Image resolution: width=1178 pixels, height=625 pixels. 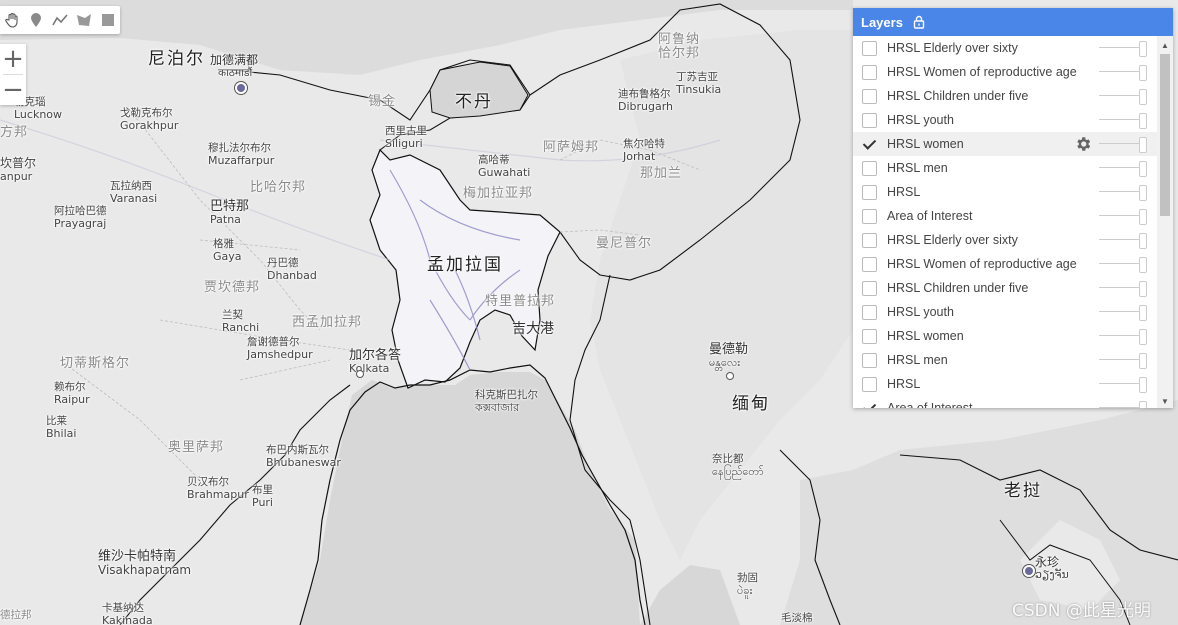 What do you see at coordinates (230, 213) in the screenshot?
I see `label-patna: 巴特那 Patna` at bounding box center [230, 213].